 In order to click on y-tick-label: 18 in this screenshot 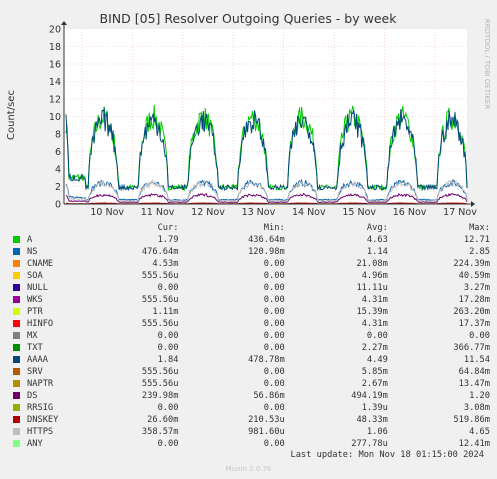, I will do `click(55, 47)`.